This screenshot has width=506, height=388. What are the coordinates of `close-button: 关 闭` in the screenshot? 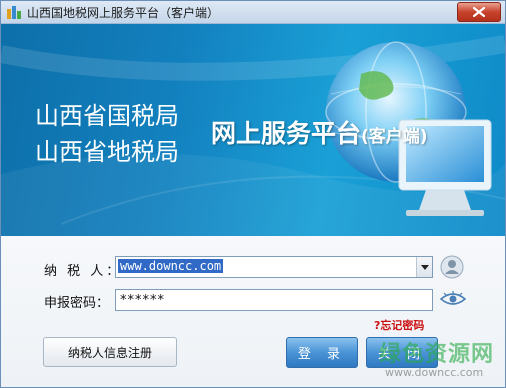 It's located at (402, 352).